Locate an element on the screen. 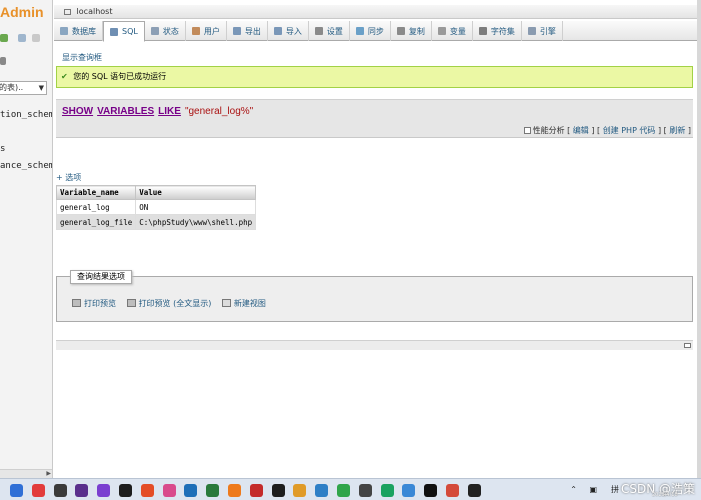  create-view-icon is located at coordinates (226, 303).